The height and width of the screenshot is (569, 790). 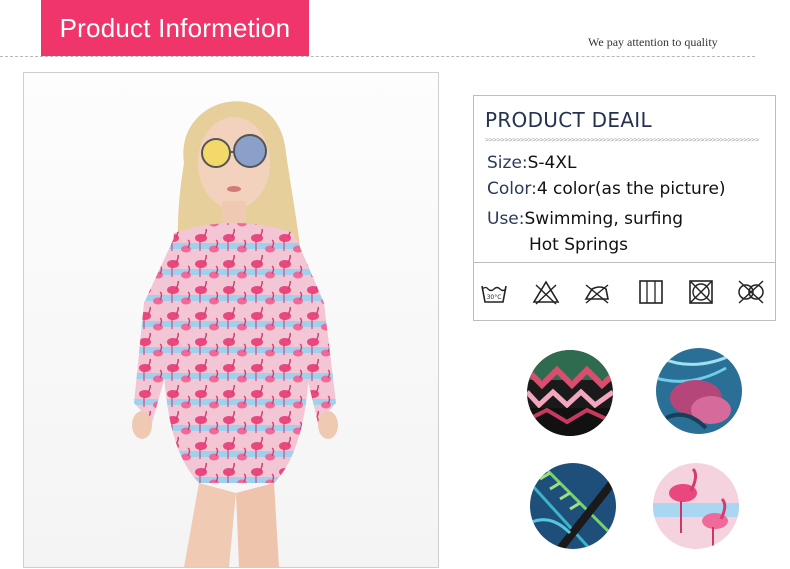 I want to click on geometric-pattern-icon, so click(x=570, y=393).